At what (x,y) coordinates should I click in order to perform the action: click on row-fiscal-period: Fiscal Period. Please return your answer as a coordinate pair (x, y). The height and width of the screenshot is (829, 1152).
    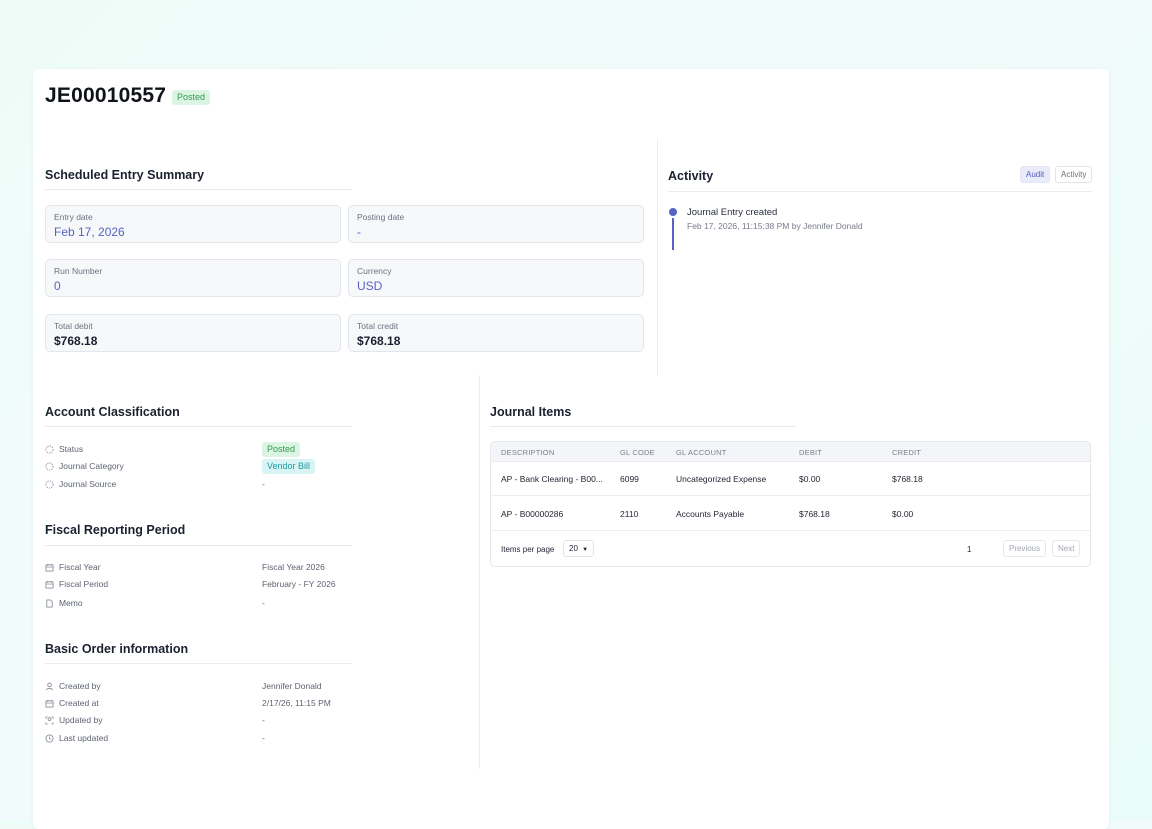
    Looking at the image, I should click on (76, 584).